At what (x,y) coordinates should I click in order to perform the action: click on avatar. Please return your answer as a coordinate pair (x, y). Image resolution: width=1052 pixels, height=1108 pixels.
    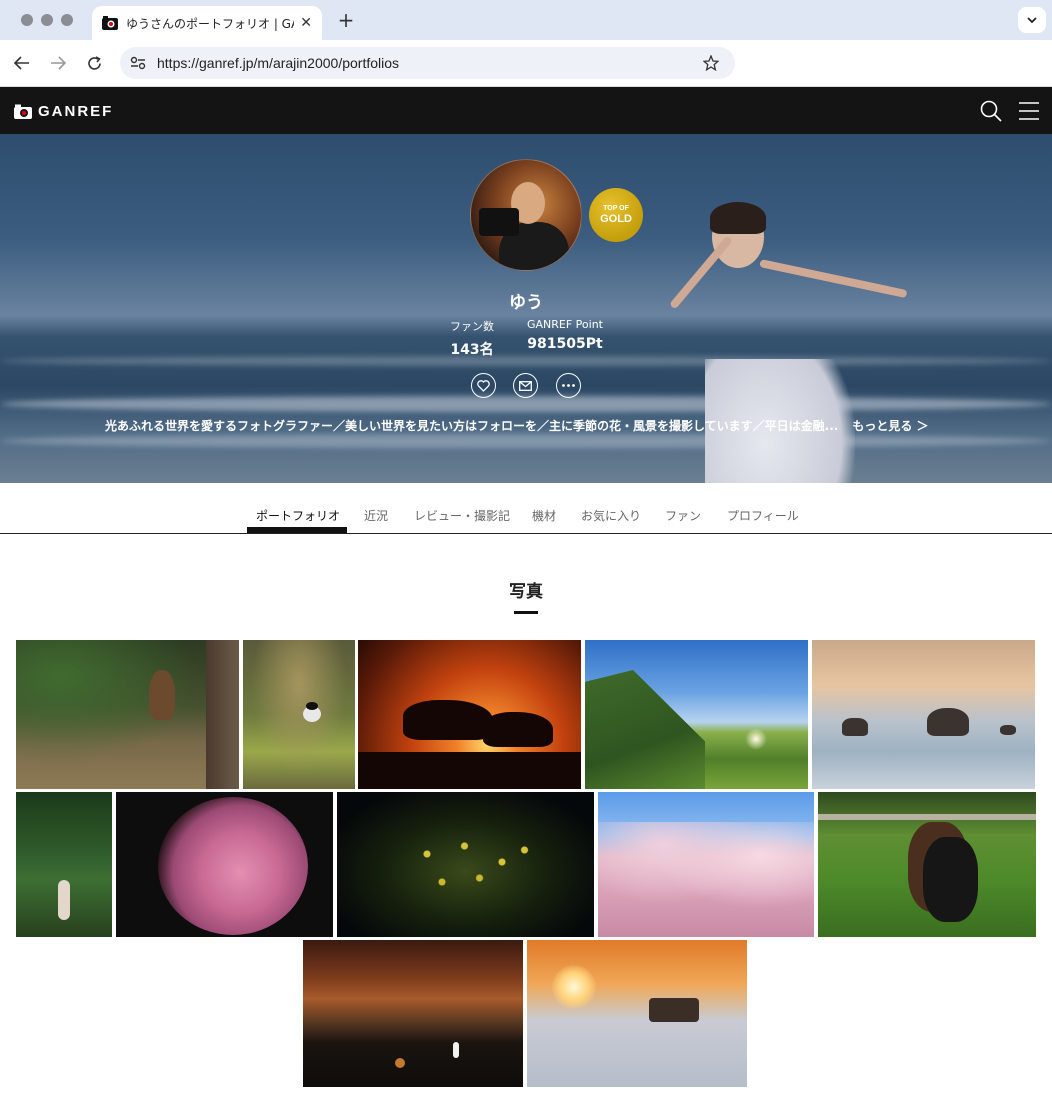
    Looking at the image, I should click on (526, 215).